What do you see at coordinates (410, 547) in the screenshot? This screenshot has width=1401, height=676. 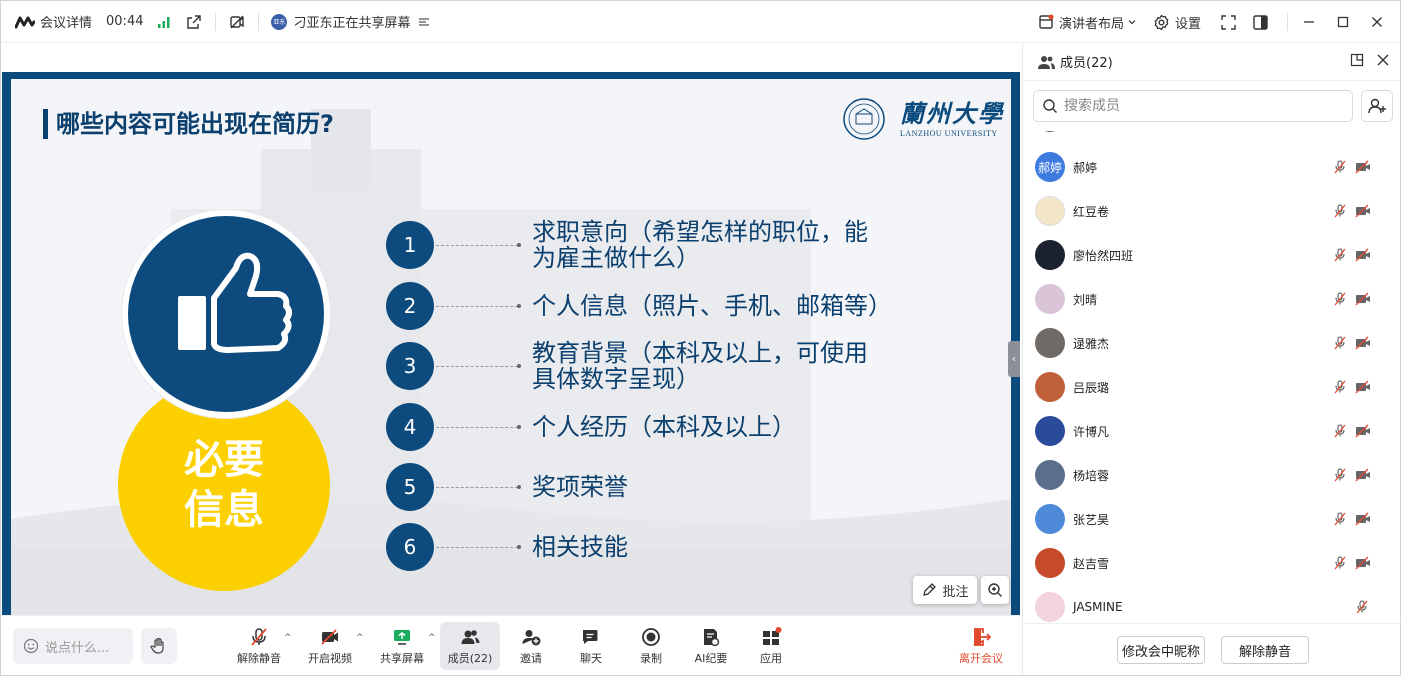 I see `item-number-badge: 6` at bounding box center [410, 547].